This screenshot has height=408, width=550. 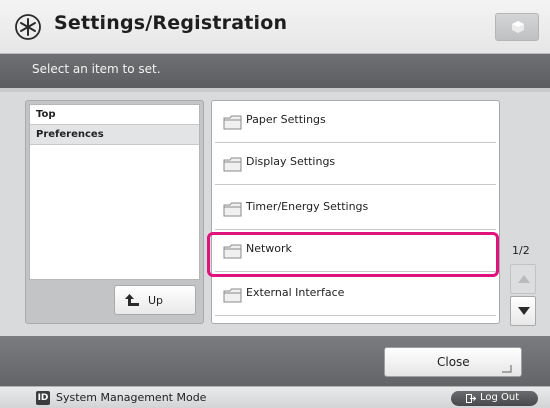 I want to click on logout-button: Log Out, so click(x=494, y=398).